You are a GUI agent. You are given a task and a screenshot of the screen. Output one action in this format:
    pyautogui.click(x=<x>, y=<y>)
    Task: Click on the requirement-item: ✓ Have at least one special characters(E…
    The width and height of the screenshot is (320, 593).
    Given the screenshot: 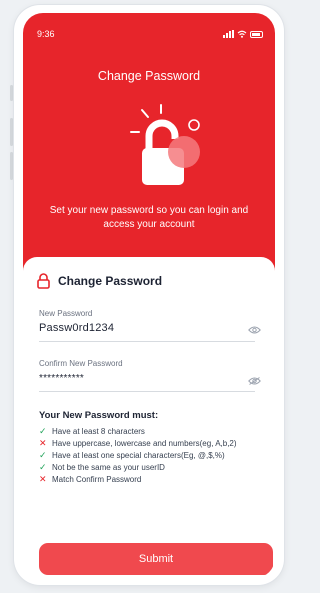 What is the action you would take?
    pyautogui.click(x=138, y=455)
    